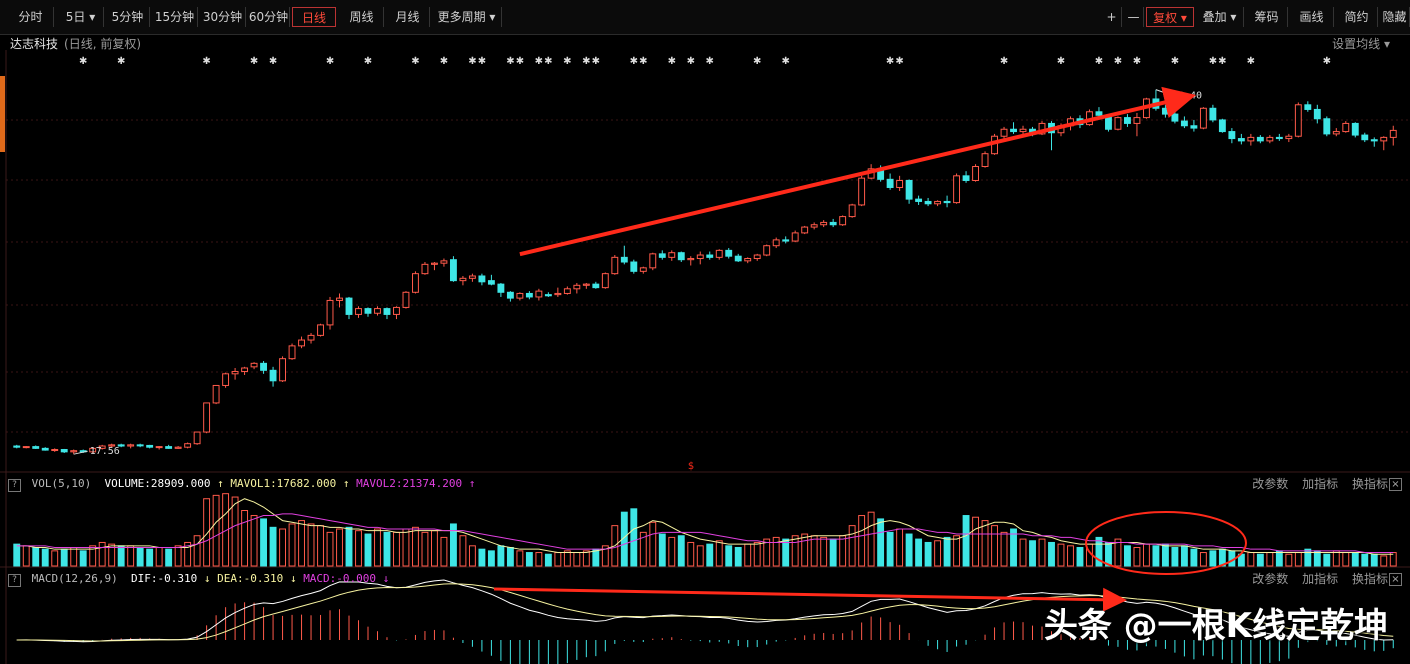 This screenshot has height=664, width=1410. I want to click on mavol1-arrow-icon: ↑, so click(346, 483).